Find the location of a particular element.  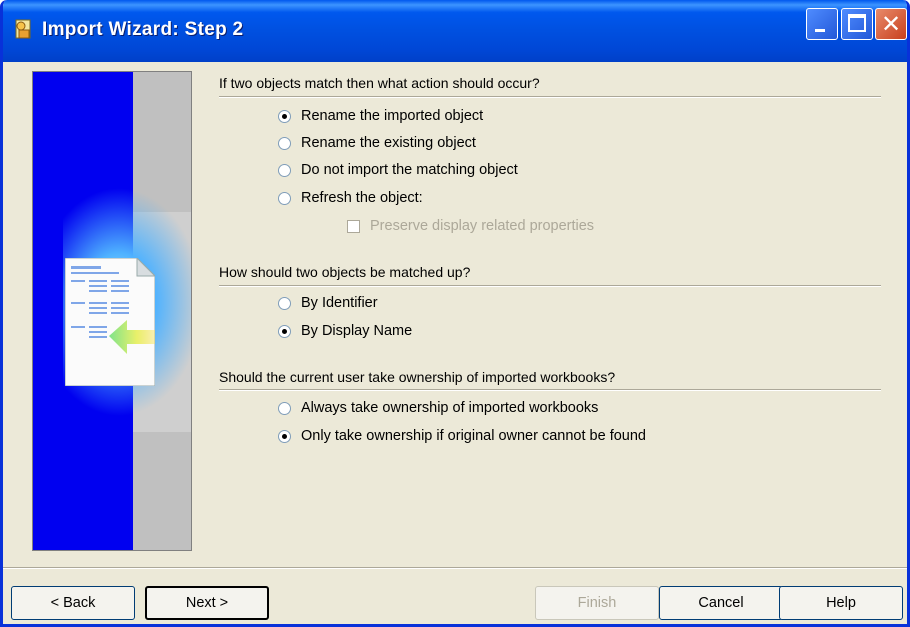

rename-imported-option: Rename the imported object is located at coordinates (380, 116).